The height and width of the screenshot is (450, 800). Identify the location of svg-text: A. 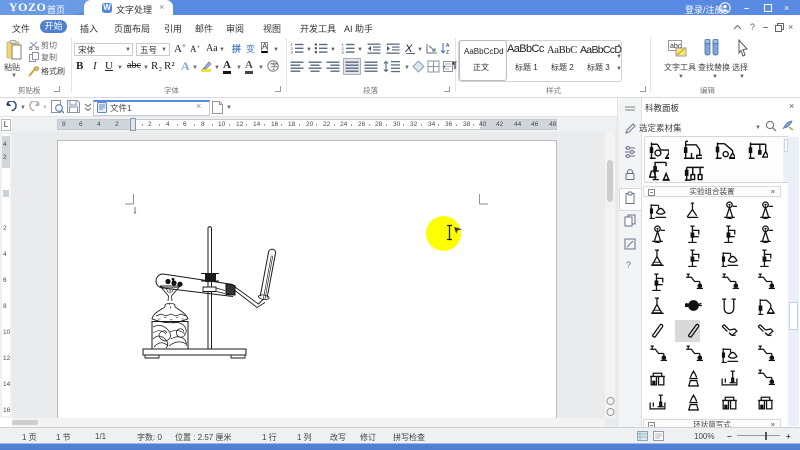
(448, 46).